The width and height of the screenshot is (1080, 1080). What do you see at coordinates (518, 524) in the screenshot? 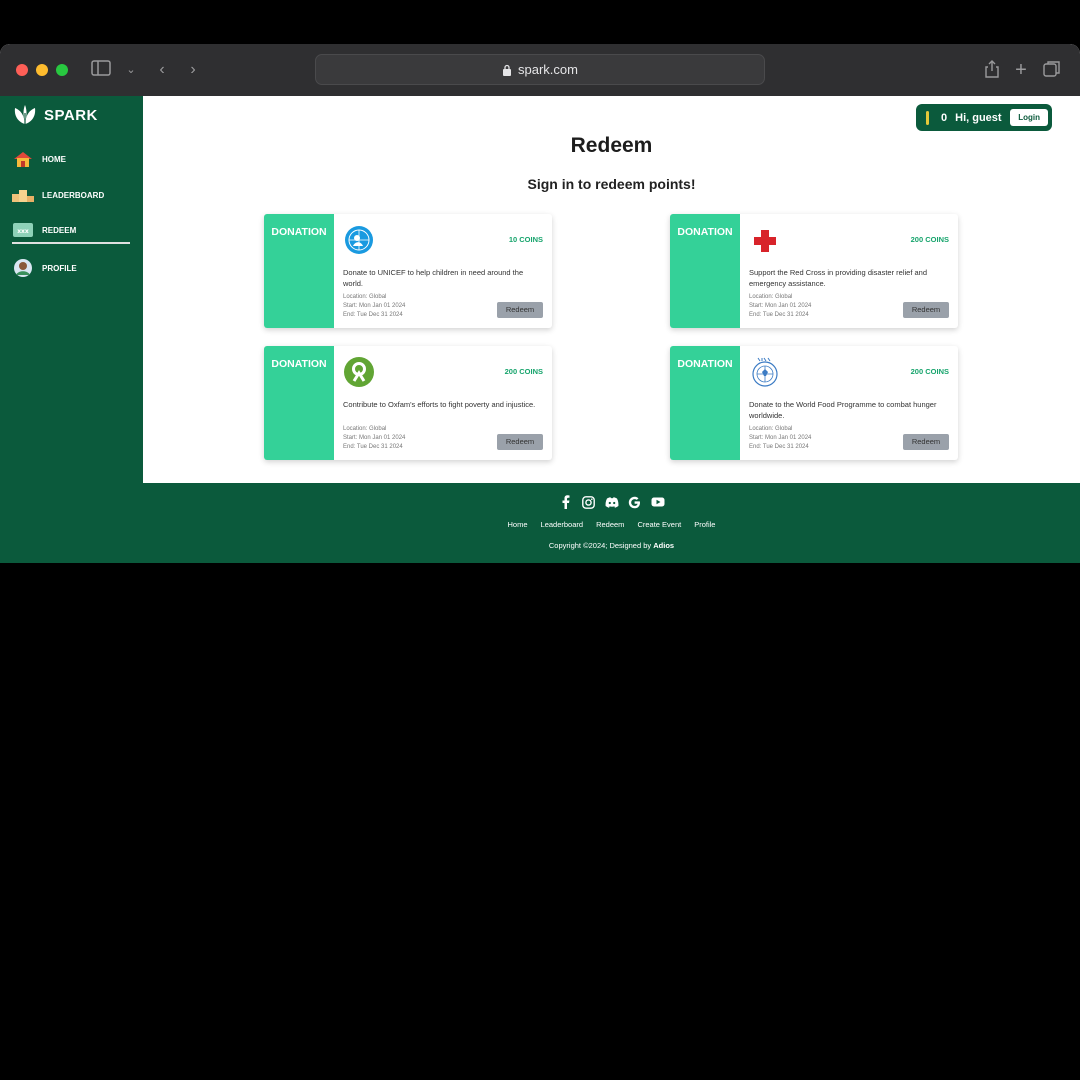
I see `footer-link-home: Home` at bounding box center [518, 524].